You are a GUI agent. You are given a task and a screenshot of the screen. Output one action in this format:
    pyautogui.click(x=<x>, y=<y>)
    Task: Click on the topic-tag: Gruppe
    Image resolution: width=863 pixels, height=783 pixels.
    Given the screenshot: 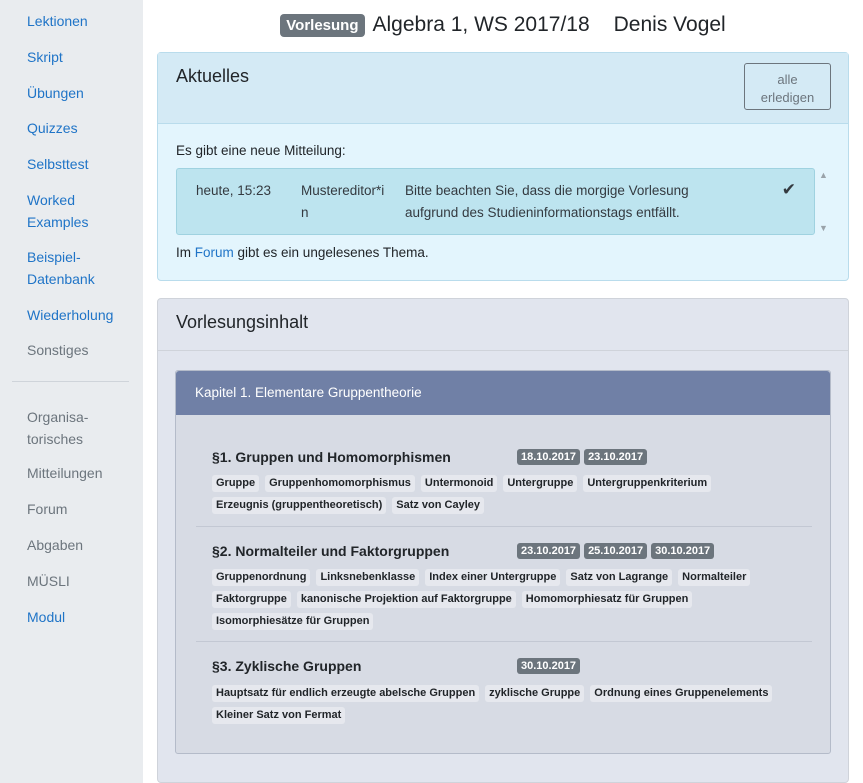 What is the action you would take?
    pyautogui.click(x=236, y=483)
    